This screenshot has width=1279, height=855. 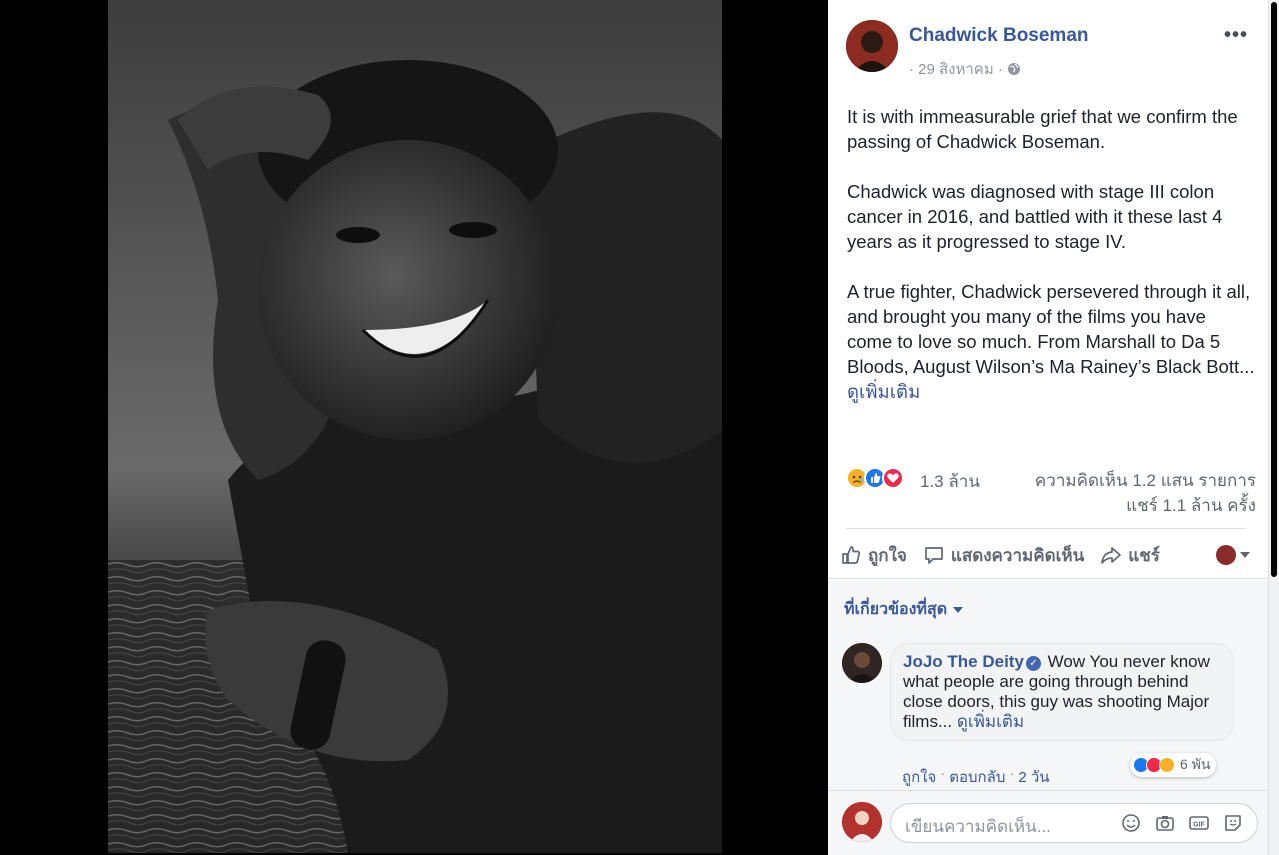 I want to click on comment-reply-link: ตอบกลับ, so click(x=977, y=777).